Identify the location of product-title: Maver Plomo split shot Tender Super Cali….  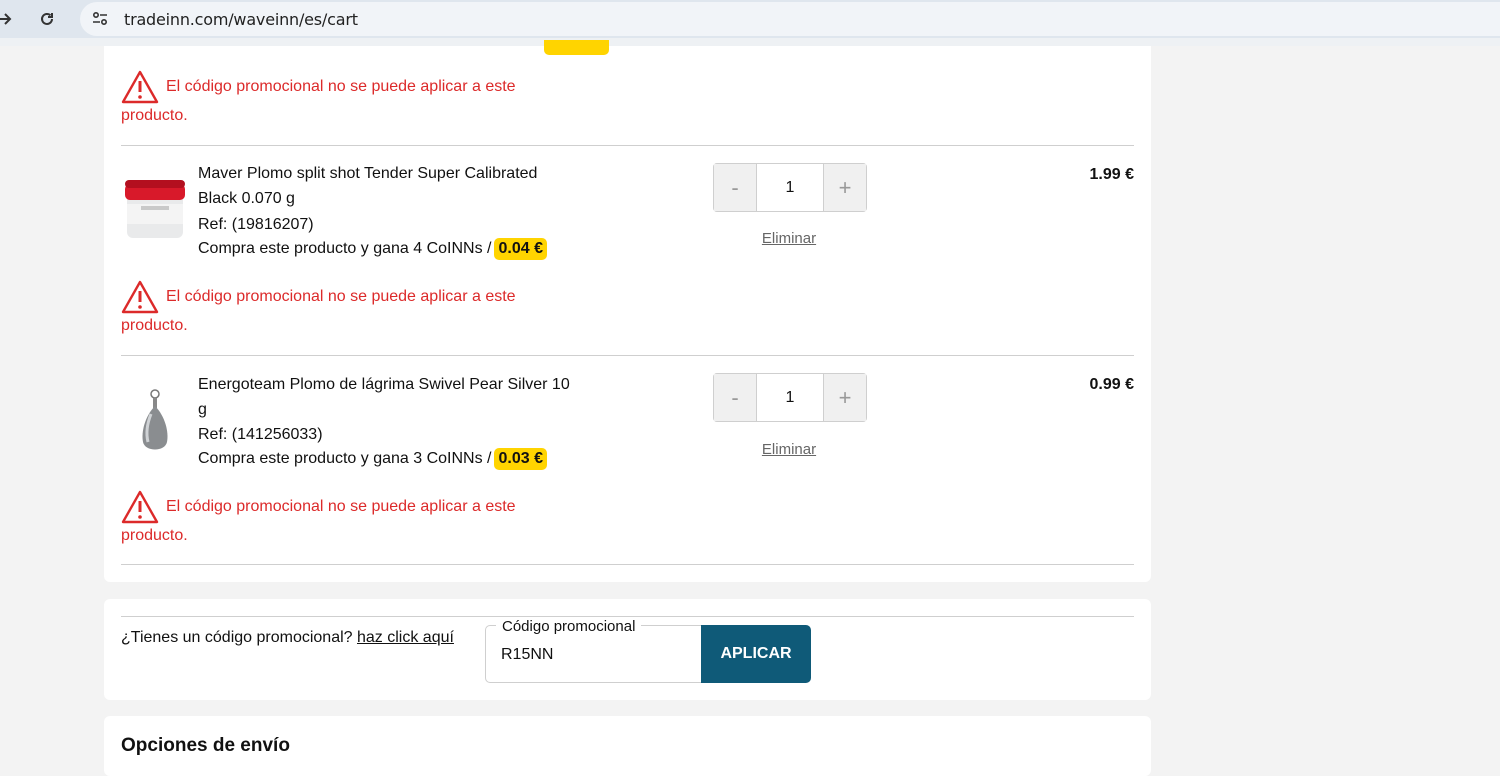
(388, 186).